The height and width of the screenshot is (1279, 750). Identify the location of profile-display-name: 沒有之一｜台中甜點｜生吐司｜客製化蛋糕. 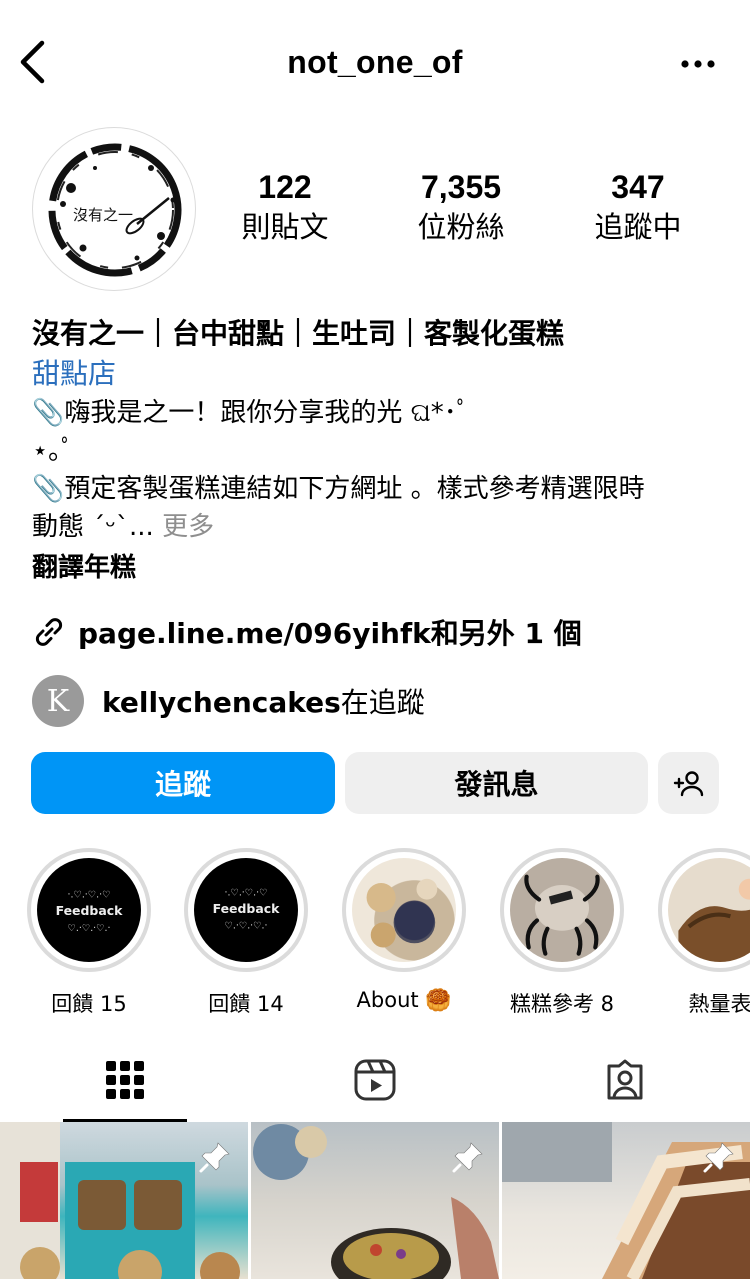
(298, 333).